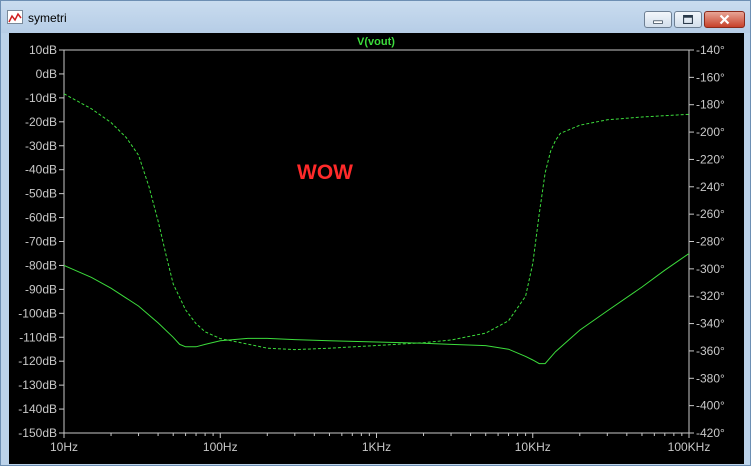  What do you see at coordinates (689, 447) in the screenshot?
I see `x-tick-label: 100KHz` at bounding box center [689, 447].